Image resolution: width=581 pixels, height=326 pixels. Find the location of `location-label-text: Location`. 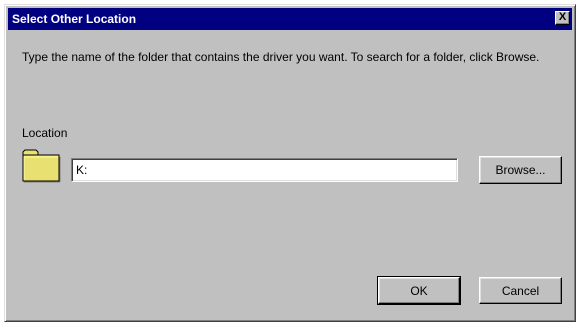

location-label-text: Location is located at coordinates (45, 133).